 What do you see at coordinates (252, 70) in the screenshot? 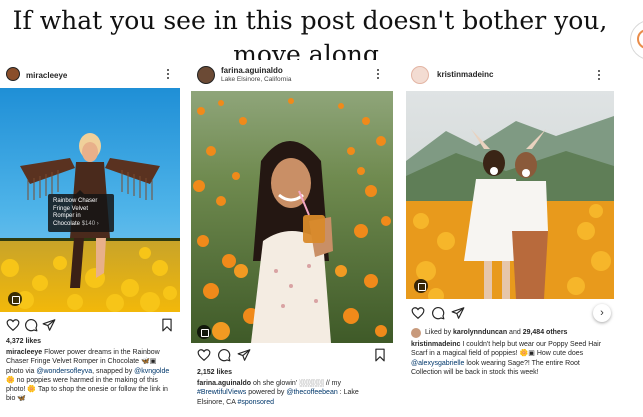
I see `post-username: farina.aguinaldo` at bounding box center [252, 70].